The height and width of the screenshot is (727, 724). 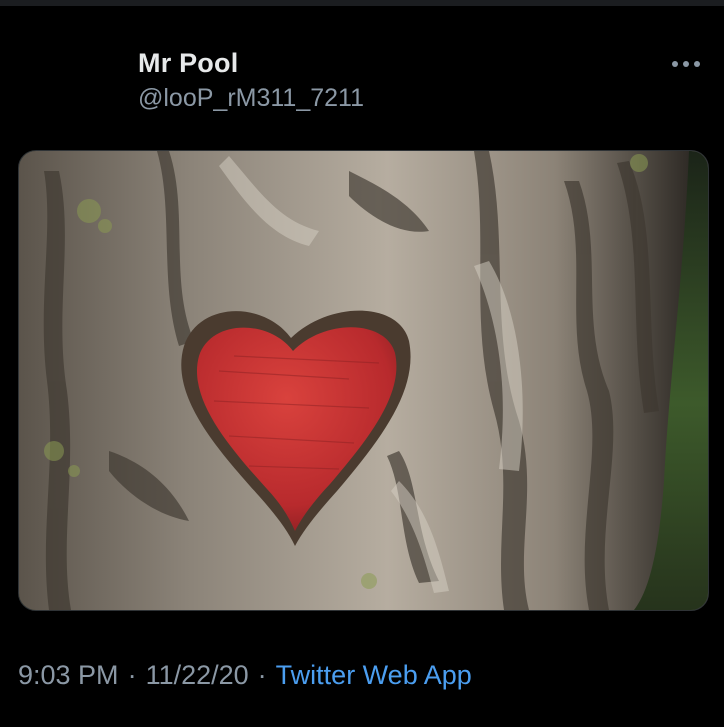 I want to click on author-name: Mr Pool, so click(x=251, y=63).